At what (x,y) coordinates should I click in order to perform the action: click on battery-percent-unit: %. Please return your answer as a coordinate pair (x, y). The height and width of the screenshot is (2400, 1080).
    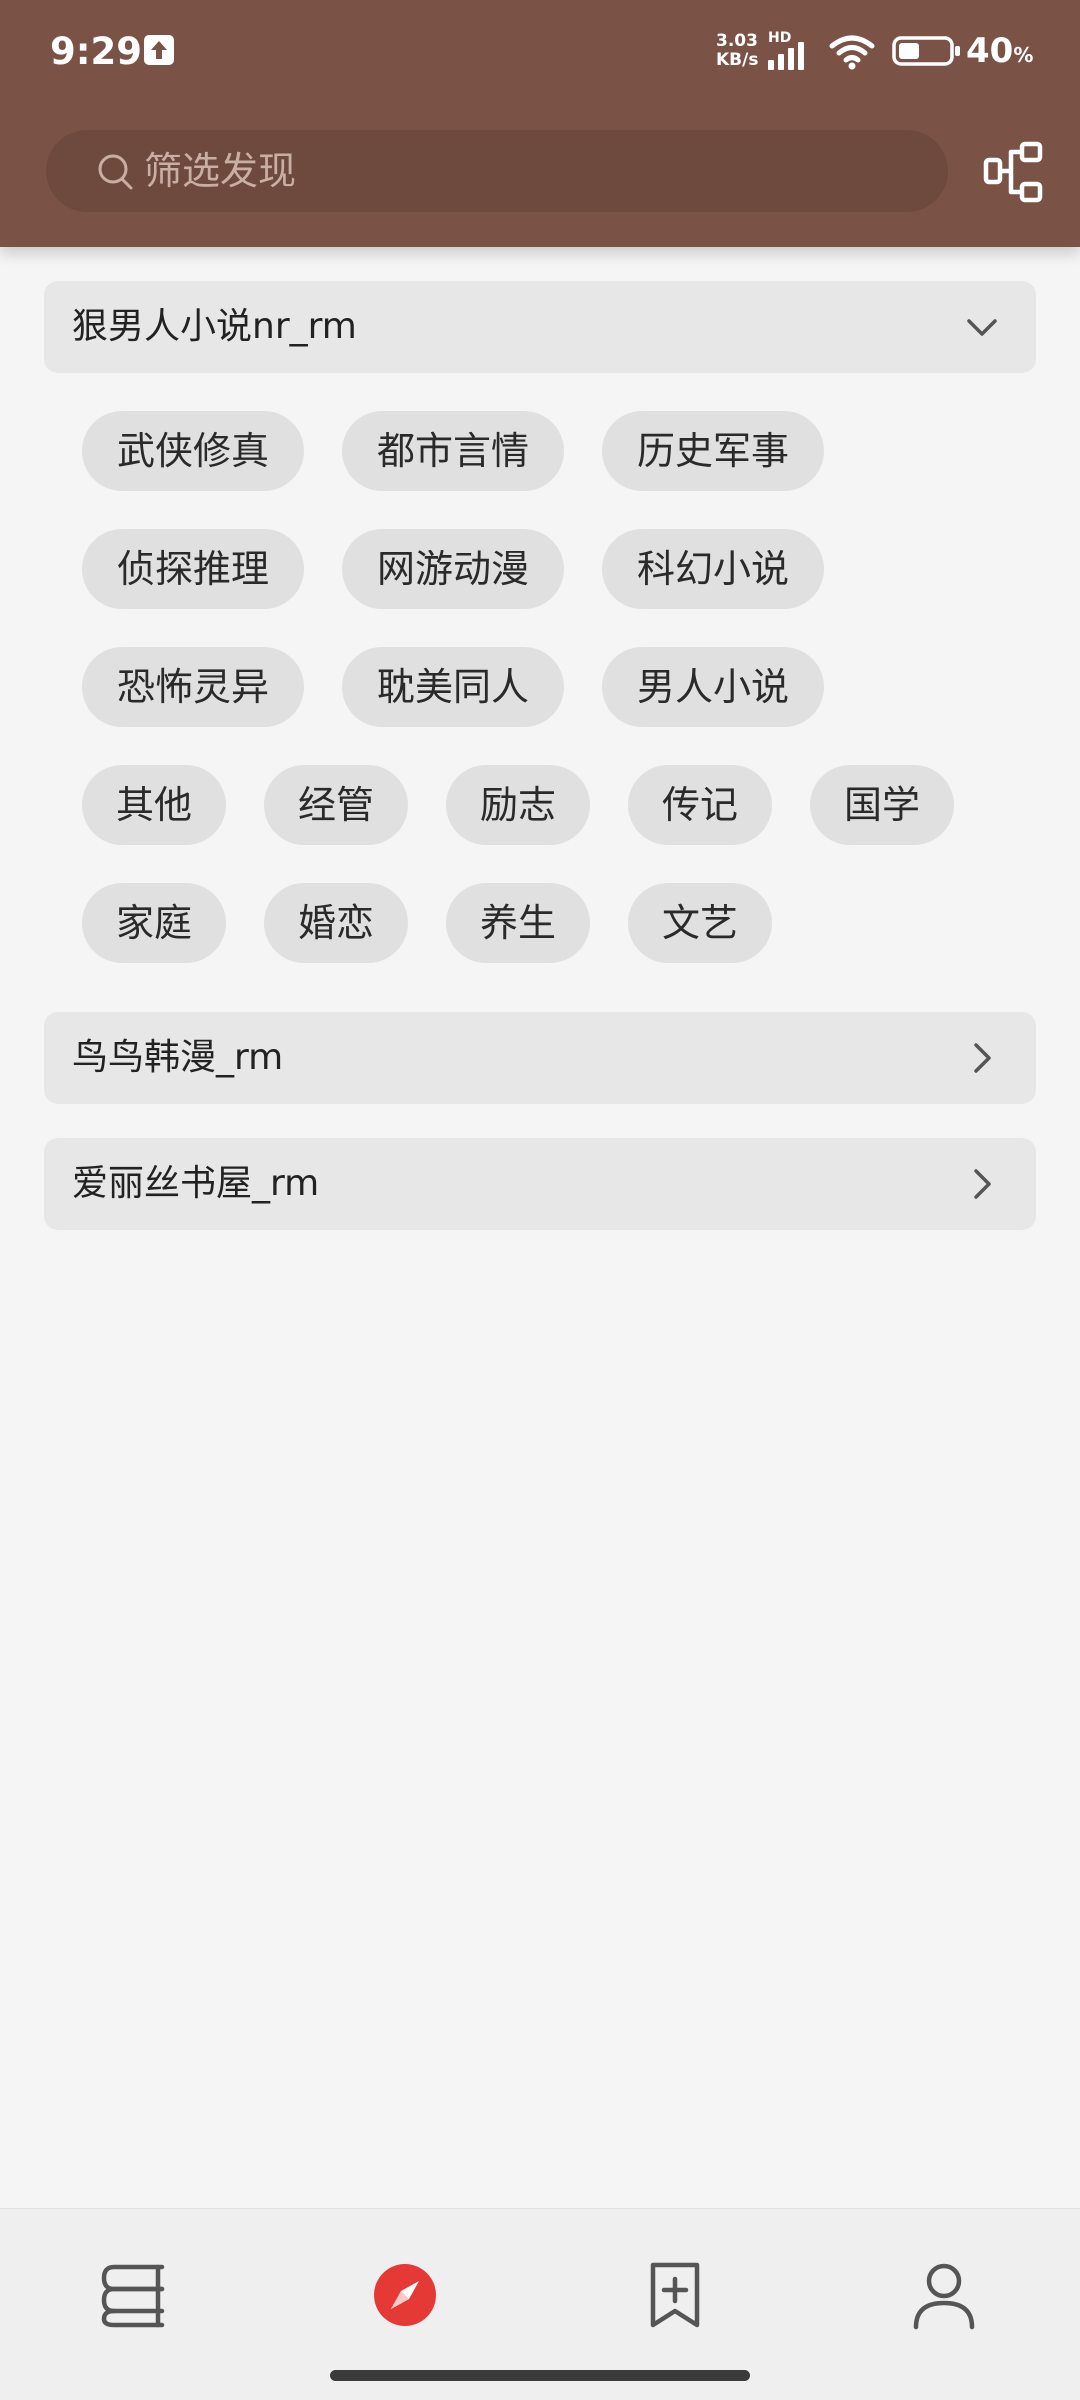
    Looking at the image, I should click on (1023, 55).